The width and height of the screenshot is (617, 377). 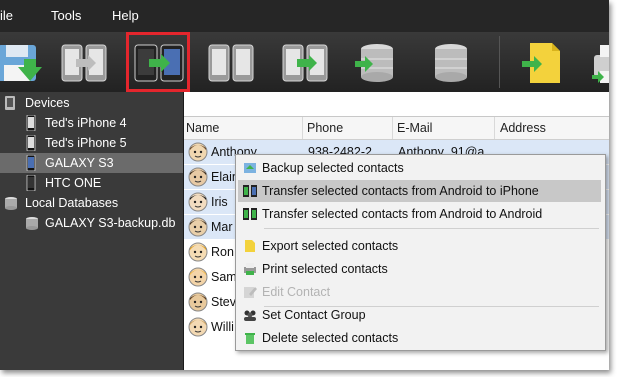 I want to click on database-import-icon, so click(x=374, y=63).